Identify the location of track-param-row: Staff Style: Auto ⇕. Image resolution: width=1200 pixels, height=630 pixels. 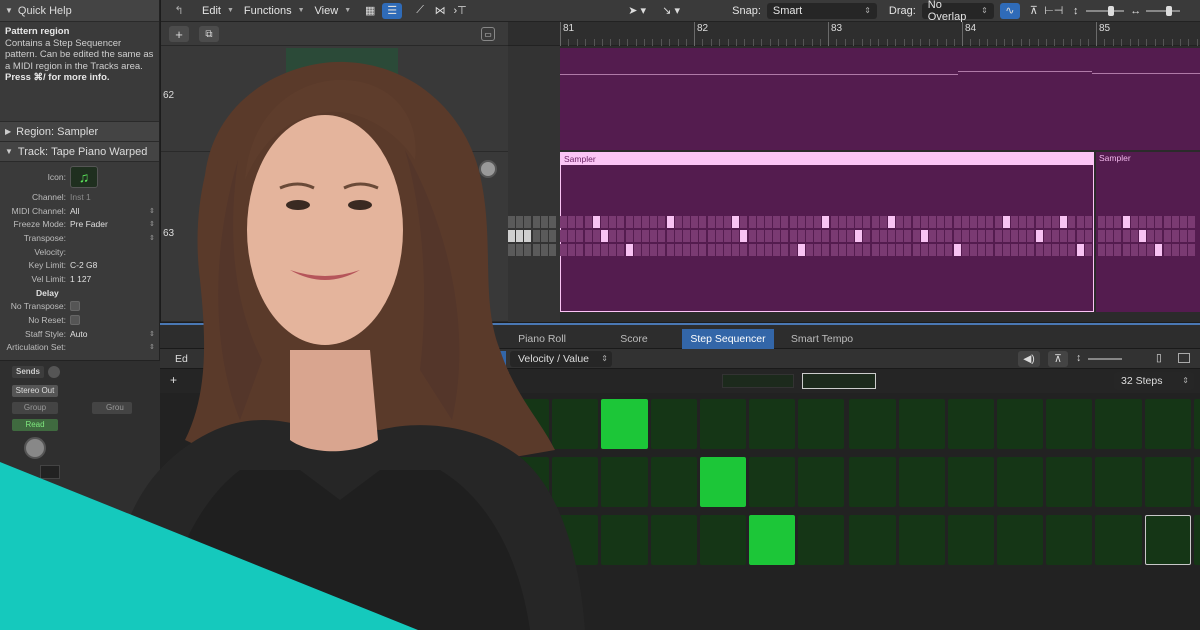
(79, 334).